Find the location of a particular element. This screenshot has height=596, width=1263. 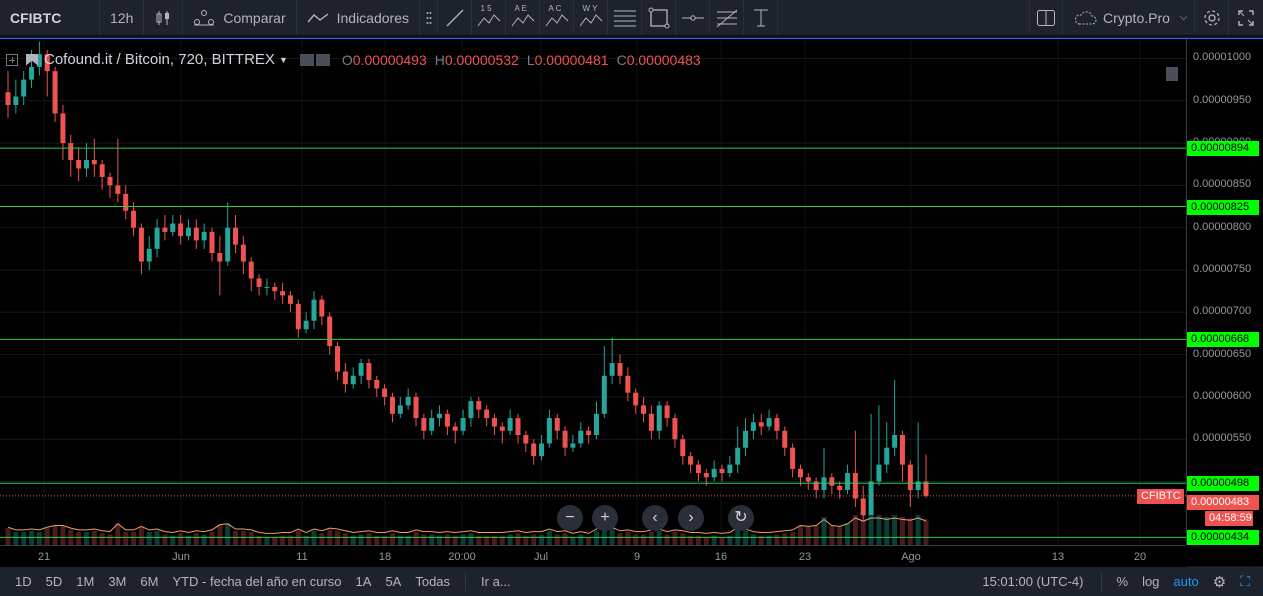

fullscreen-icon: ⛶ is located at coordinates (1245, 581).